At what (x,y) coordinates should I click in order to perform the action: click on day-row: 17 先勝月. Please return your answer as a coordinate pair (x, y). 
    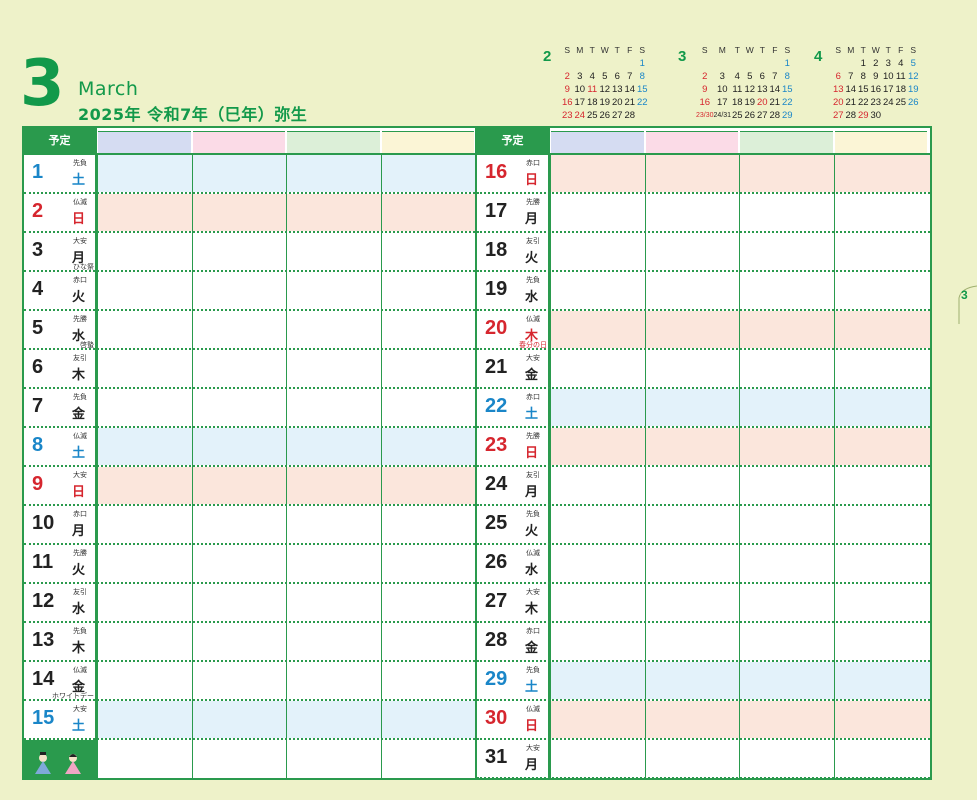
    Looking at the image, I should click on (703, 213).